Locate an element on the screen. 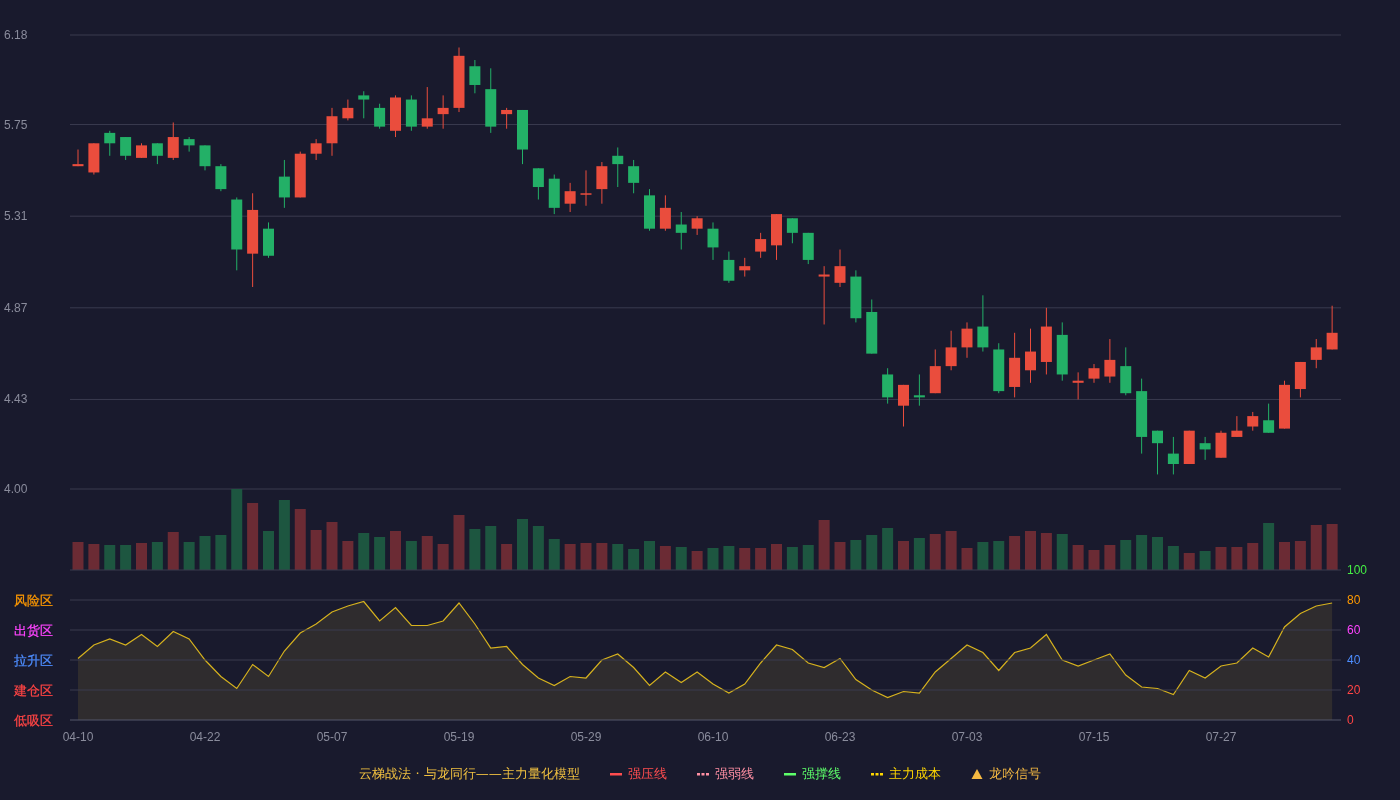 This screenshot has width=1400, height=800. date-label: 04-10 is located at coordinates (78, 737).